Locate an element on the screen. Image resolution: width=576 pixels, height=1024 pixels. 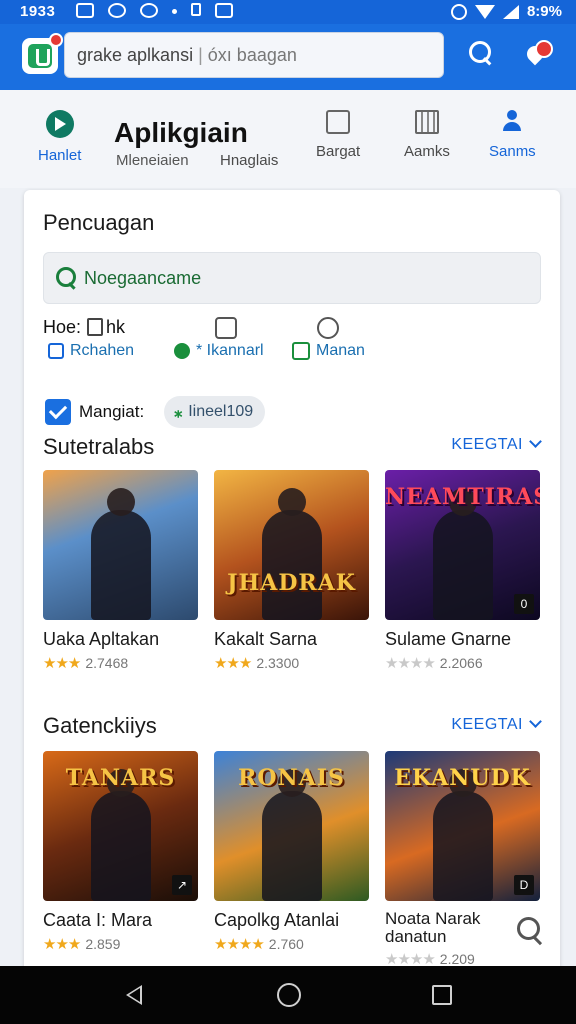
rating-count: 2.7468 is located at coordinates (107, 663).